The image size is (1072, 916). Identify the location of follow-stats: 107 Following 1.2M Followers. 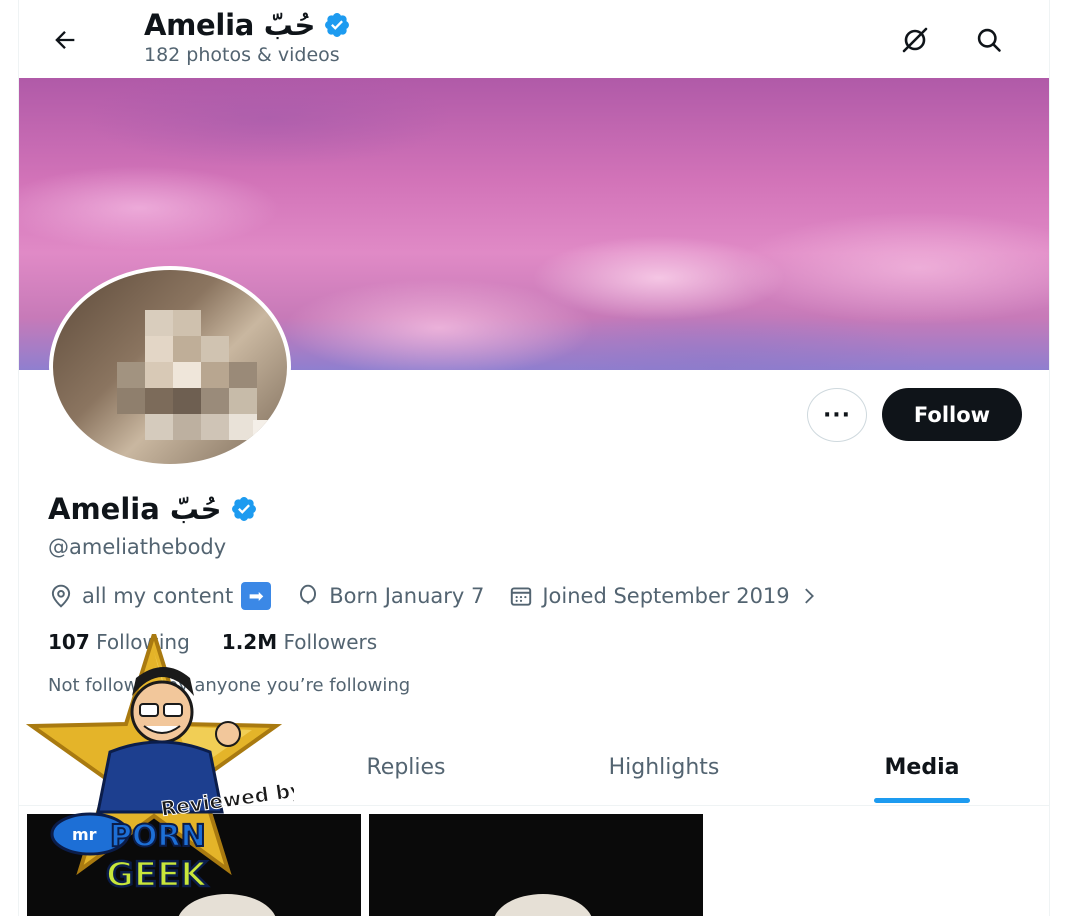
(228, 642).